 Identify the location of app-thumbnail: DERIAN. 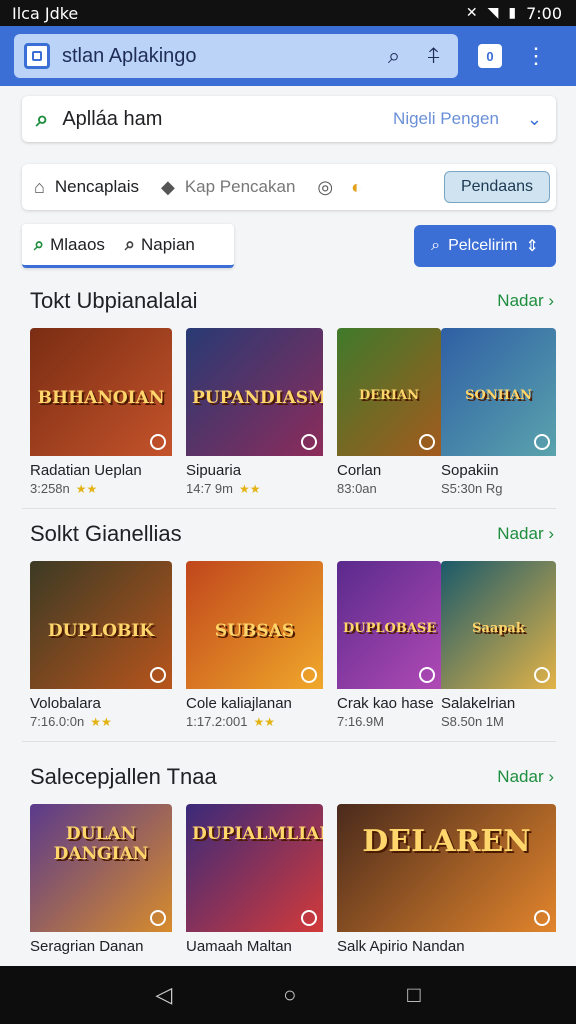
(389, 392).